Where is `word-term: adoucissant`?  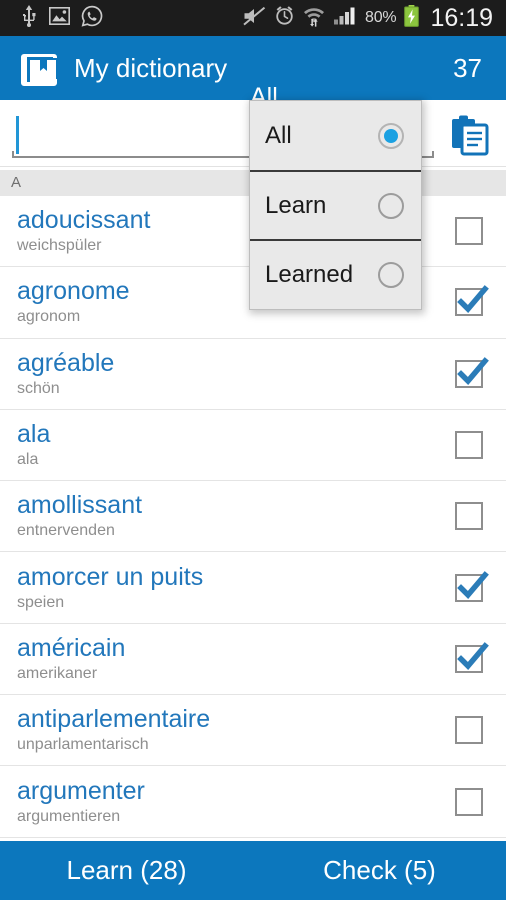
word-term: adoucissant is located at coordinates (84, 220).